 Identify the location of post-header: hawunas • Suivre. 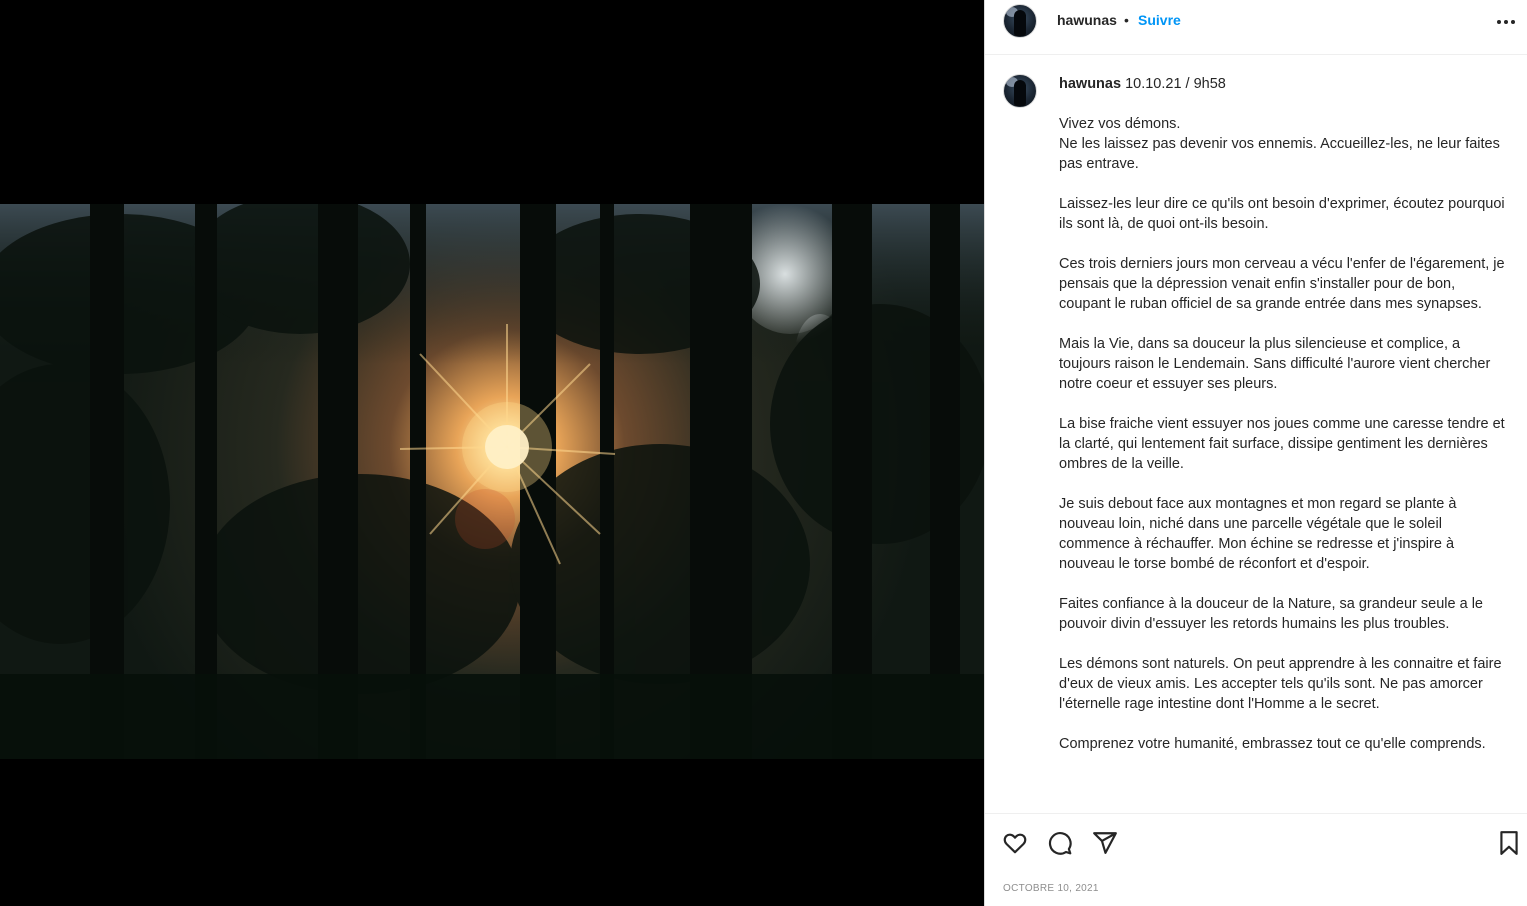
(1256, 27).